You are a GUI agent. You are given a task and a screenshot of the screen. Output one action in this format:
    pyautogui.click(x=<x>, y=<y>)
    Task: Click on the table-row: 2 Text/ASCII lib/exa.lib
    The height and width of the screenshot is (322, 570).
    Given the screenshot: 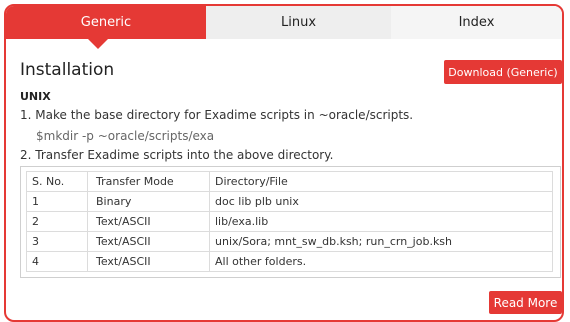 What is the action you would take?
    pyautogui.click(x=289, y=221)
    